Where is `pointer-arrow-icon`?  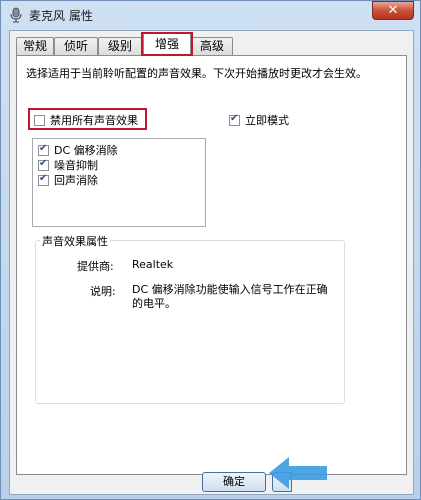 pointer-arrow-icon is located at coordinates (298, 473).